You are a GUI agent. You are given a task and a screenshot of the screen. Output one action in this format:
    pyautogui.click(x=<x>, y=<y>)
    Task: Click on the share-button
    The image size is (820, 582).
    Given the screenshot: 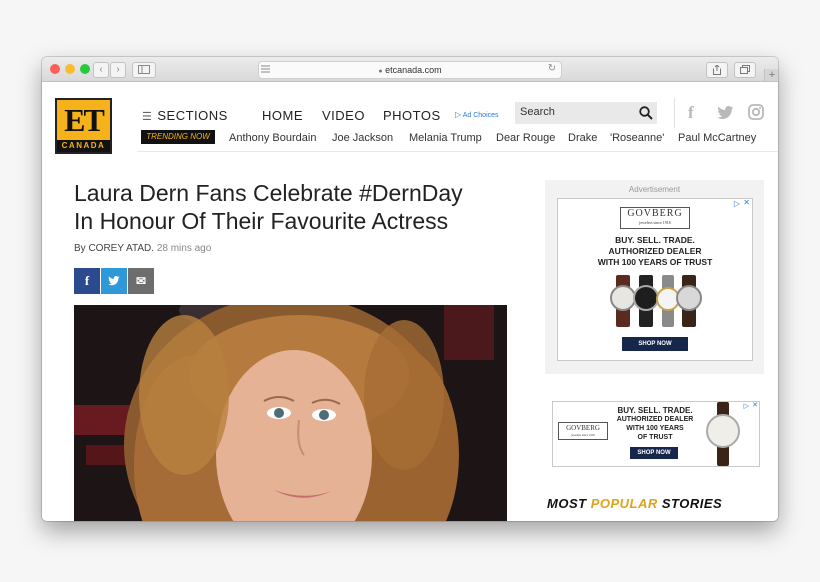 What is the action you would take?
    pyautogui.click(x=717, y=70)
    